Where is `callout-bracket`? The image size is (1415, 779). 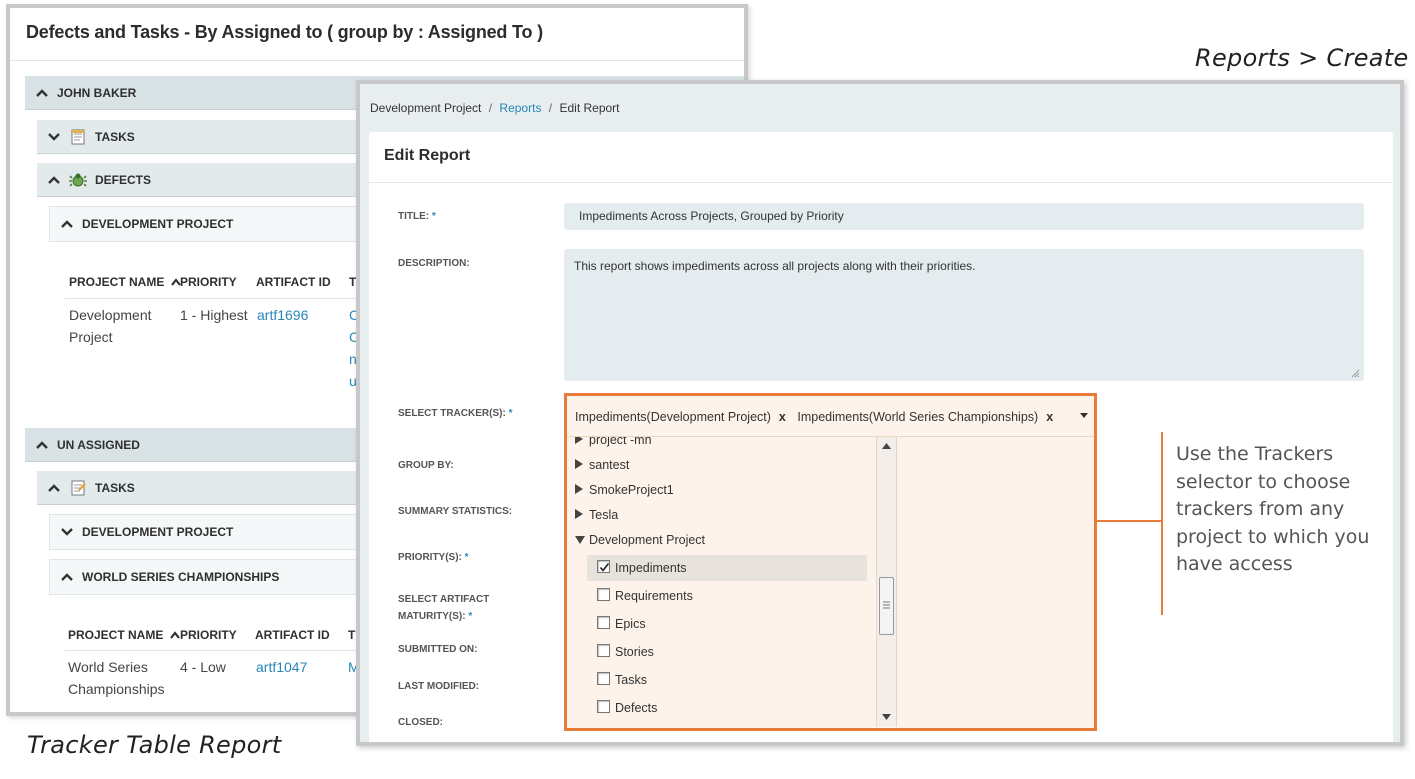
callout-bracket is located at coordinates (1162, 523).